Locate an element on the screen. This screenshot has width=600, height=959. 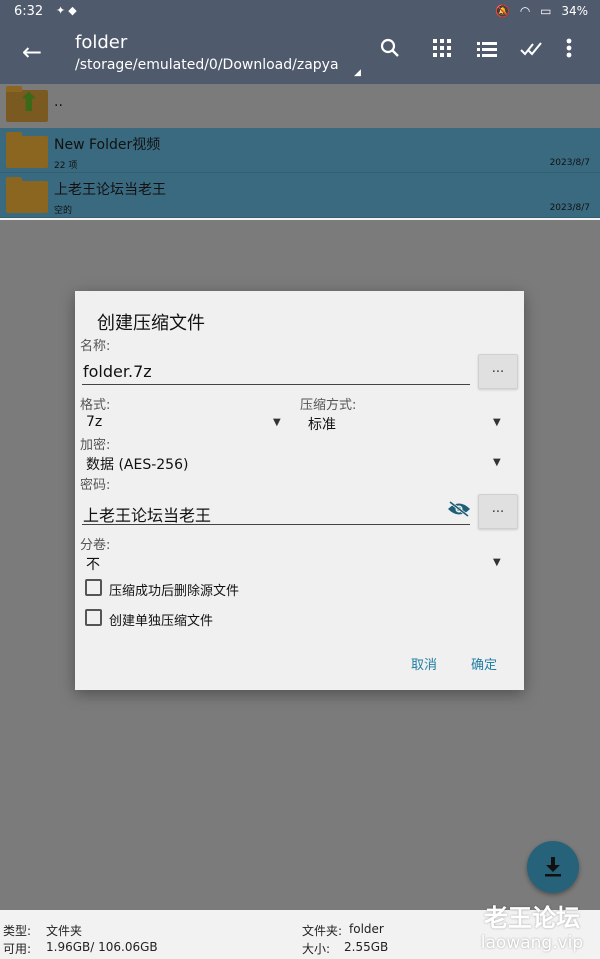
watermark-logo: 老王论坛 laowang.vip is located at coordinates (532, 925).